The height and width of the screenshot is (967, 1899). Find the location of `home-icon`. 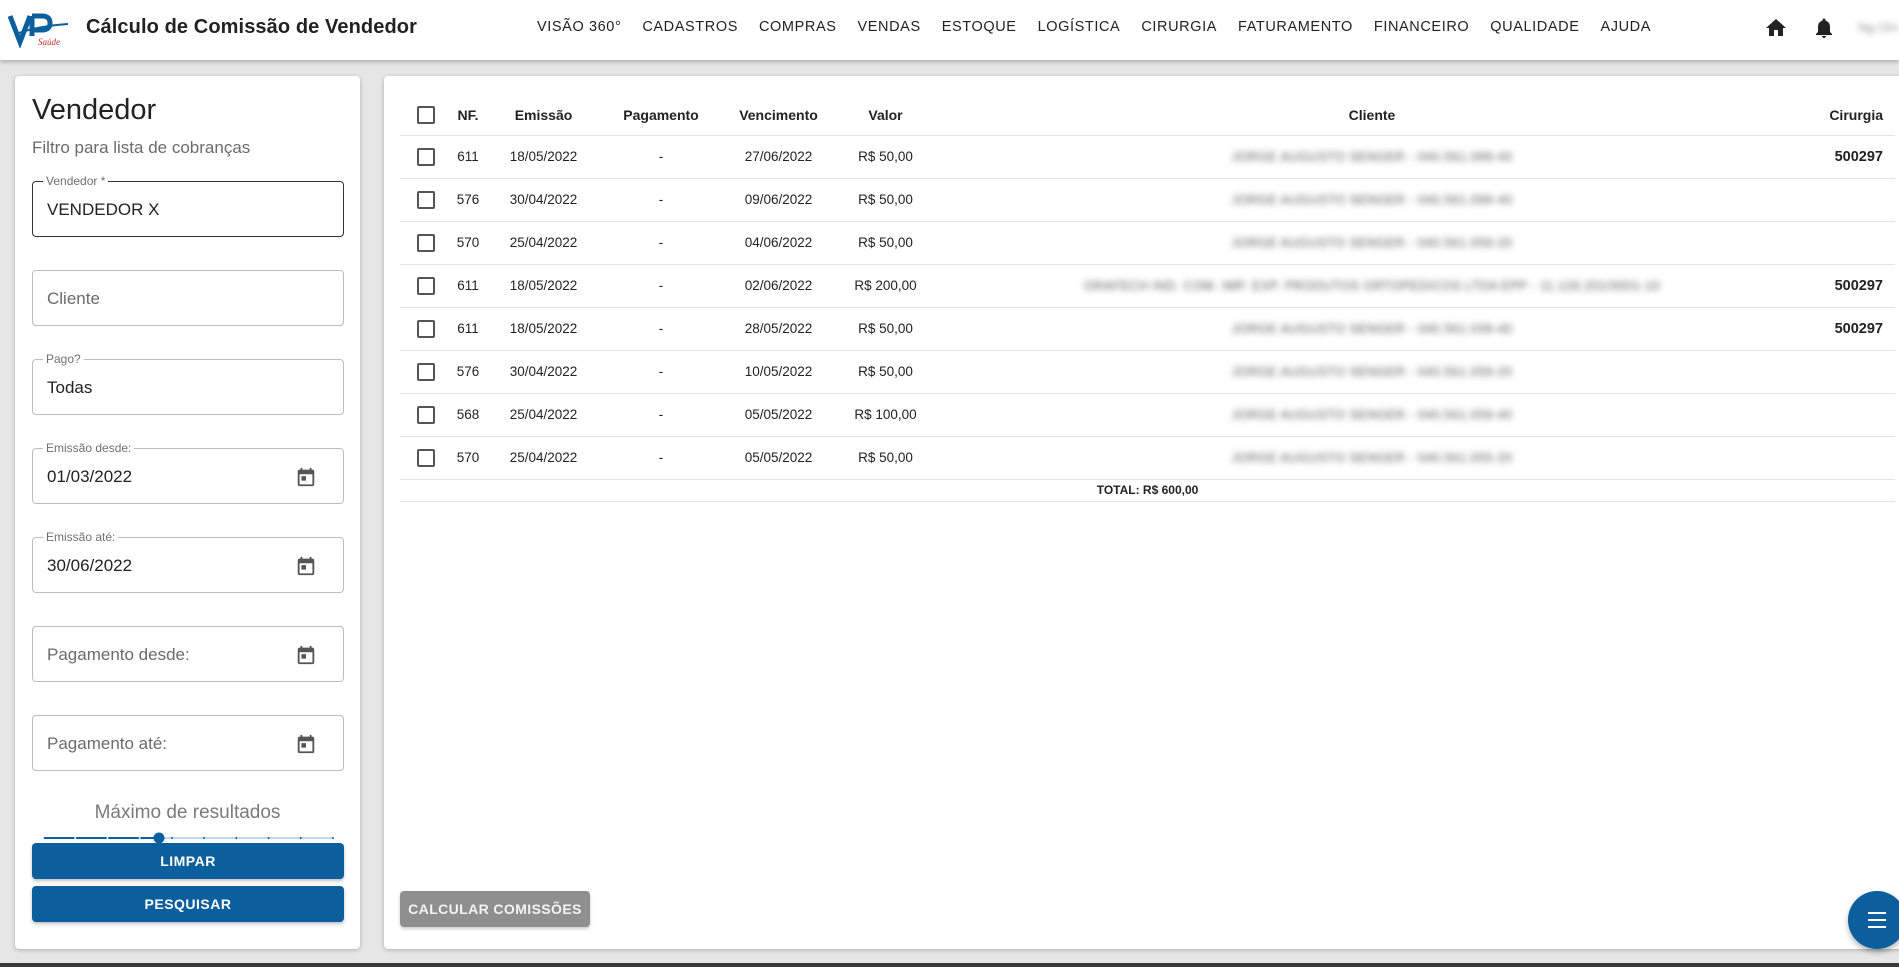

home-icon is located at coordinates (1776, 28).